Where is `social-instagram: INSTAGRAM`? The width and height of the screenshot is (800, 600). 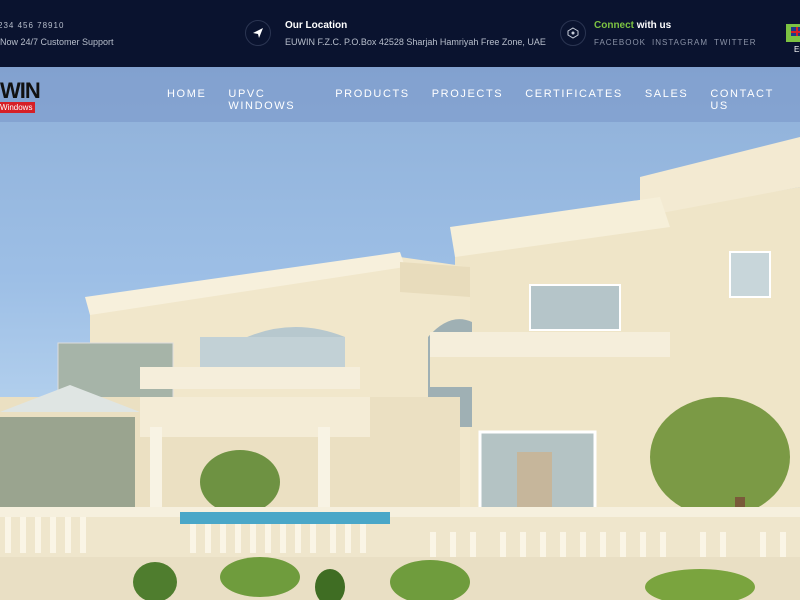
social-instagram: INSTAGRAM is located at coordinates (680, 42).